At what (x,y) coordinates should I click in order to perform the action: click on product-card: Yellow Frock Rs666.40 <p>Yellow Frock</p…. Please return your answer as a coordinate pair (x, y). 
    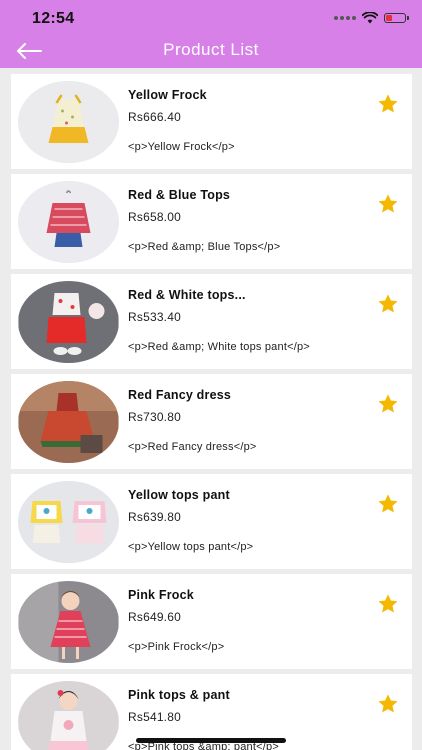
    Looking at the image, I should click on (211, 121).